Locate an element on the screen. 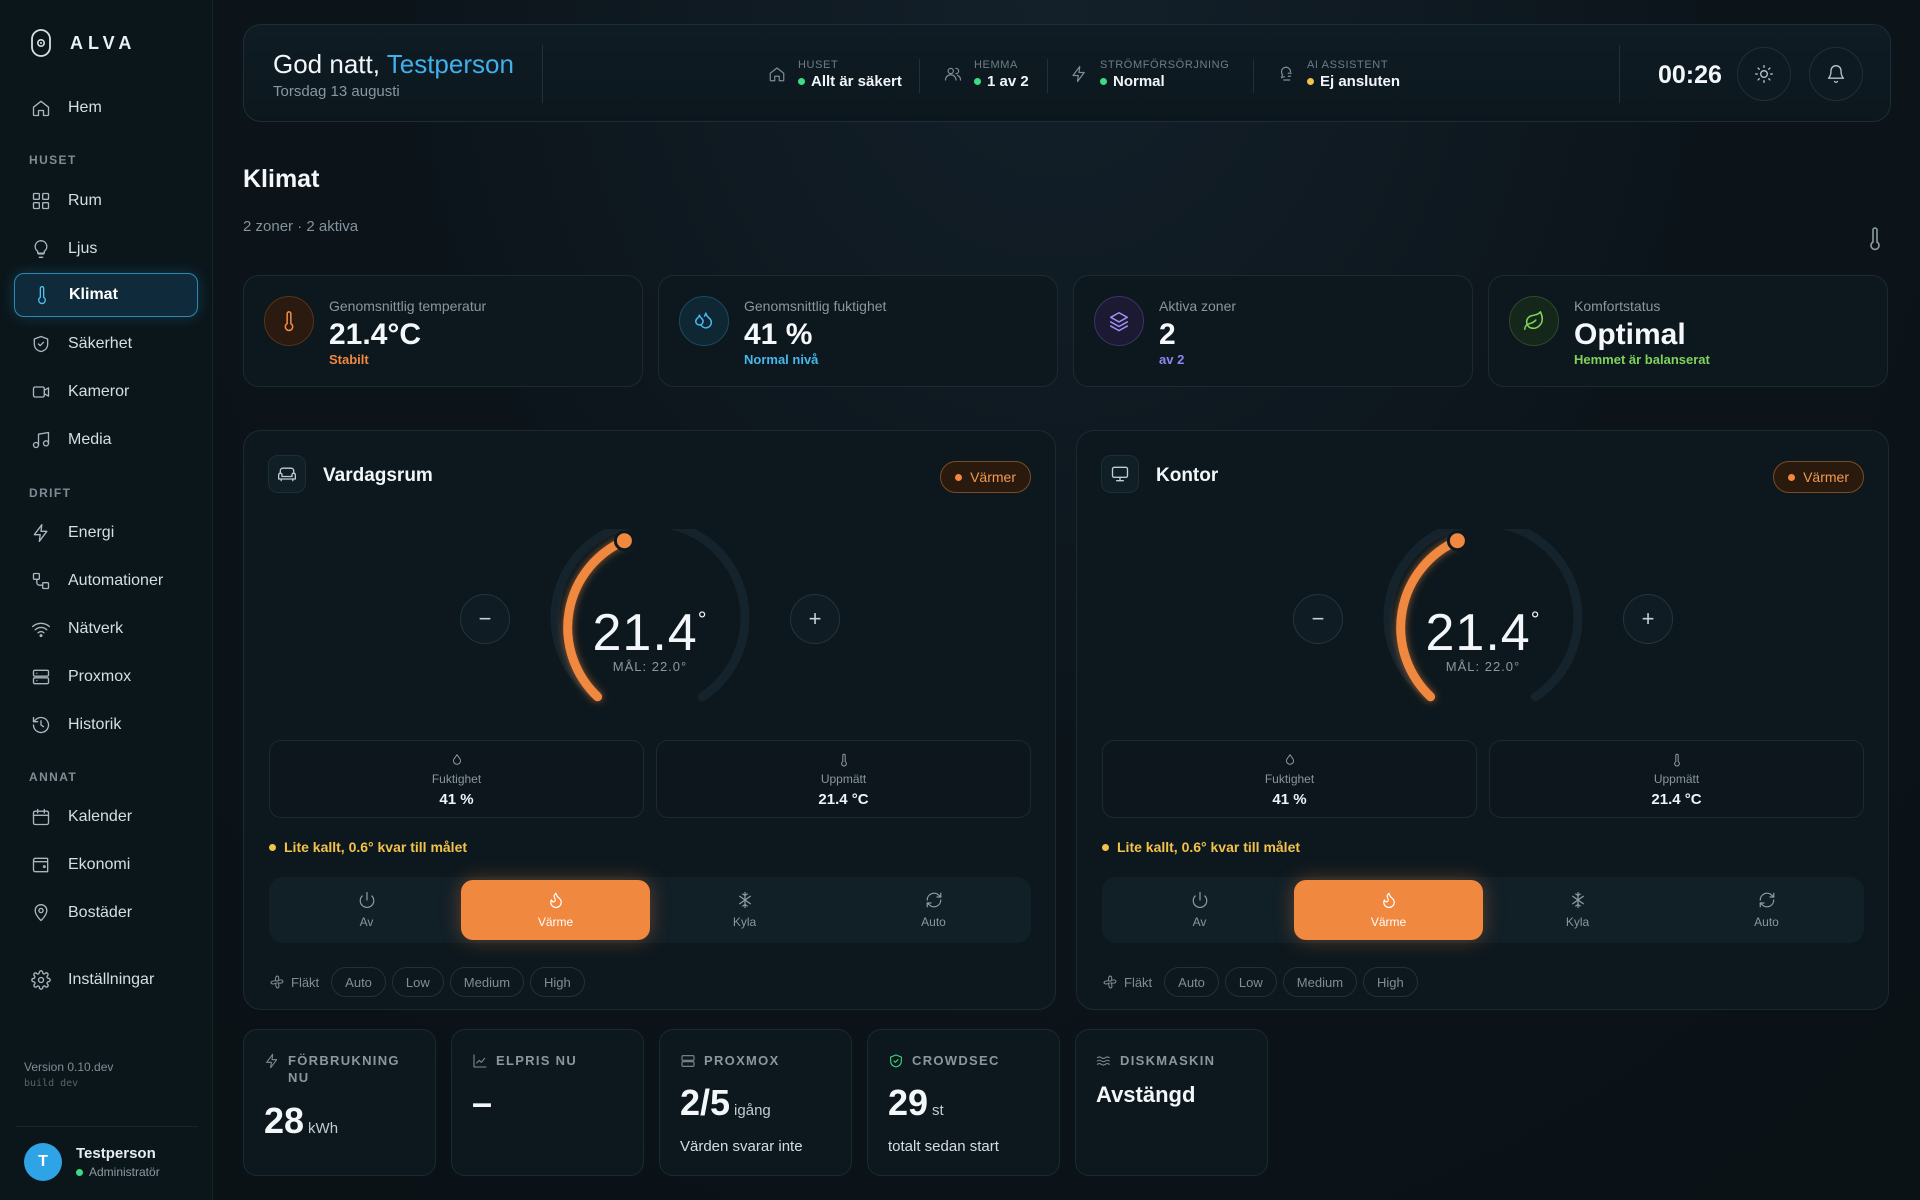 The width and height of the screenshot is (1920, 1200). widget-crowdsec: CROWDSEC 29st totalt sedan start is located at coordinates (963, 1102).